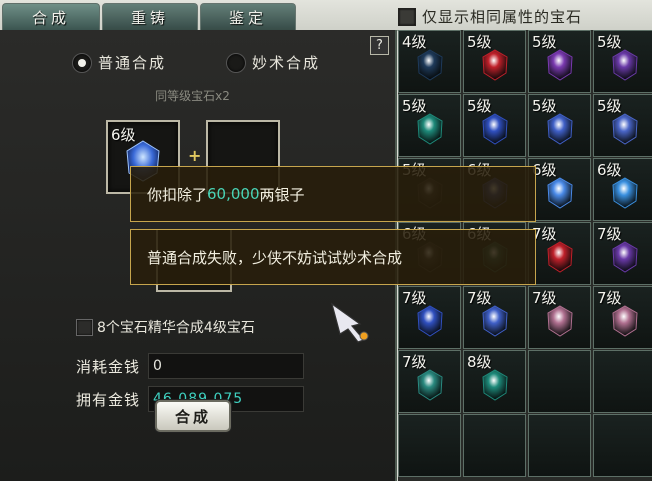 The image size is (652, 481). I want to click on toast1-suffix: 两银子, so click(282, 194).